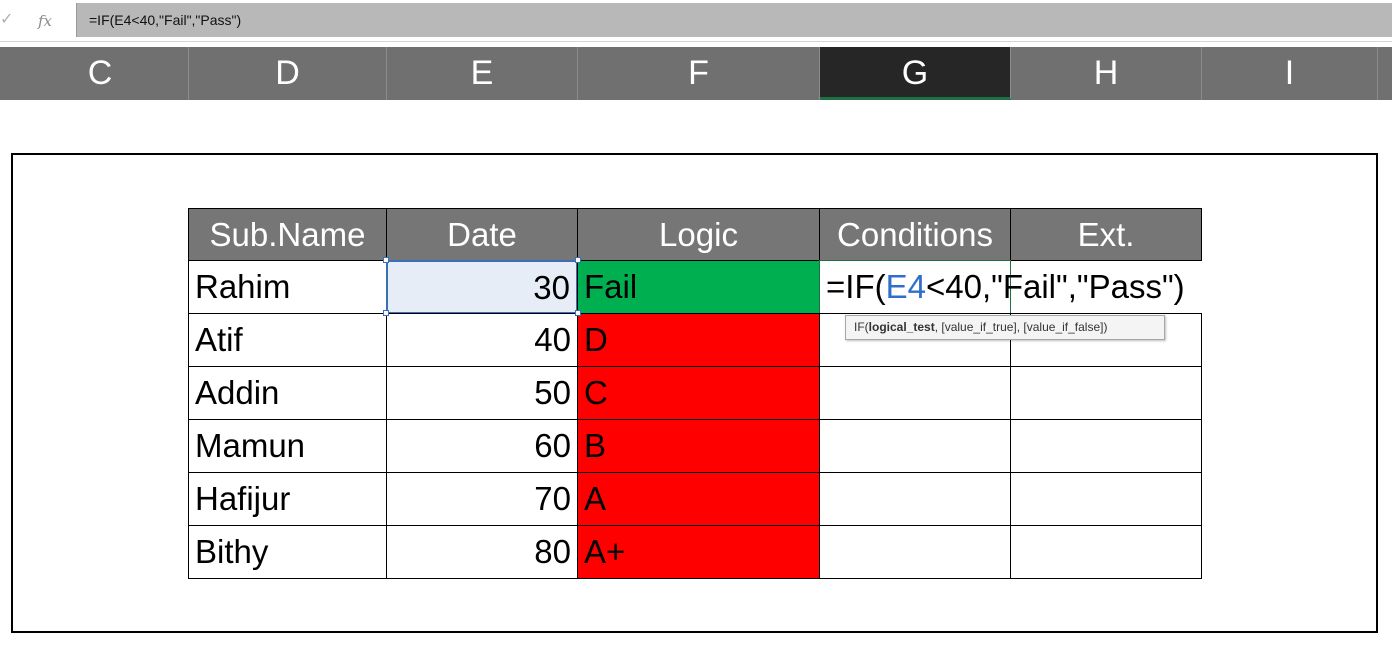 The height and width of the screenshot is (654, 1392). I want to click on cell-name: Addin, so click(287, 393).